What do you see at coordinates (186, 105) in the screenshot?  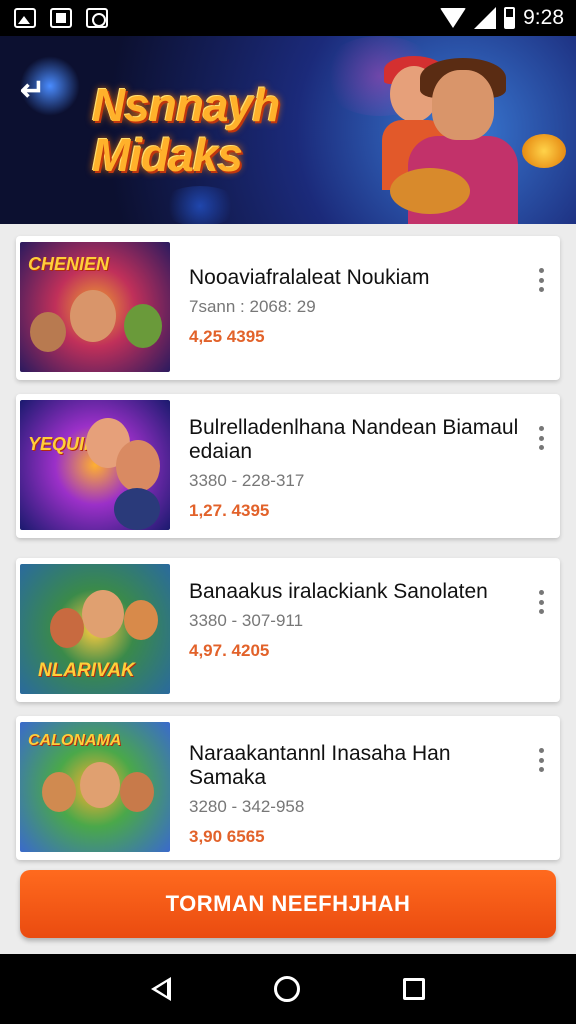 I see `banner-title-line1: Nsnnayh` at bounding box center [186, 105].